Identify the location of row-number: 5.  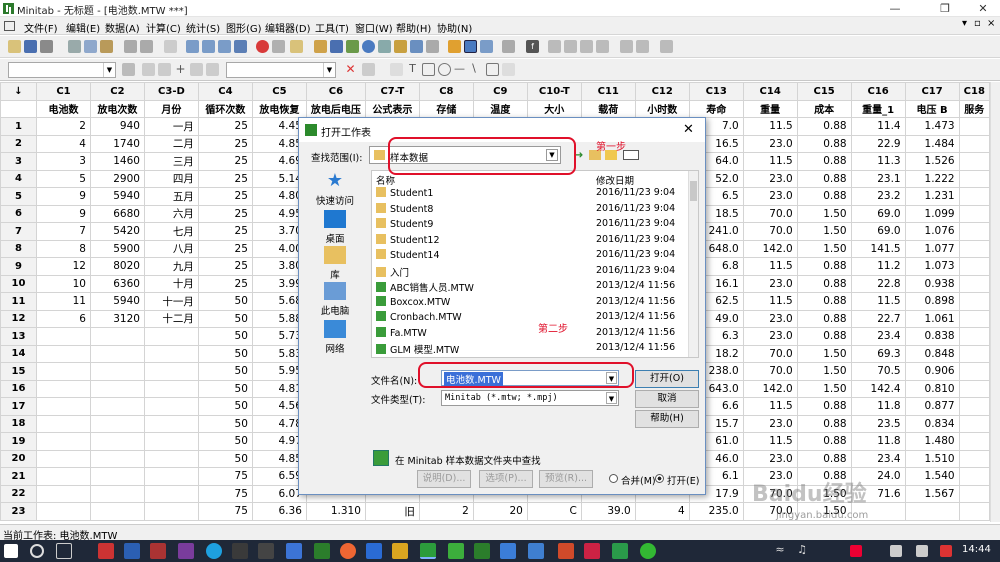
(18, 196).